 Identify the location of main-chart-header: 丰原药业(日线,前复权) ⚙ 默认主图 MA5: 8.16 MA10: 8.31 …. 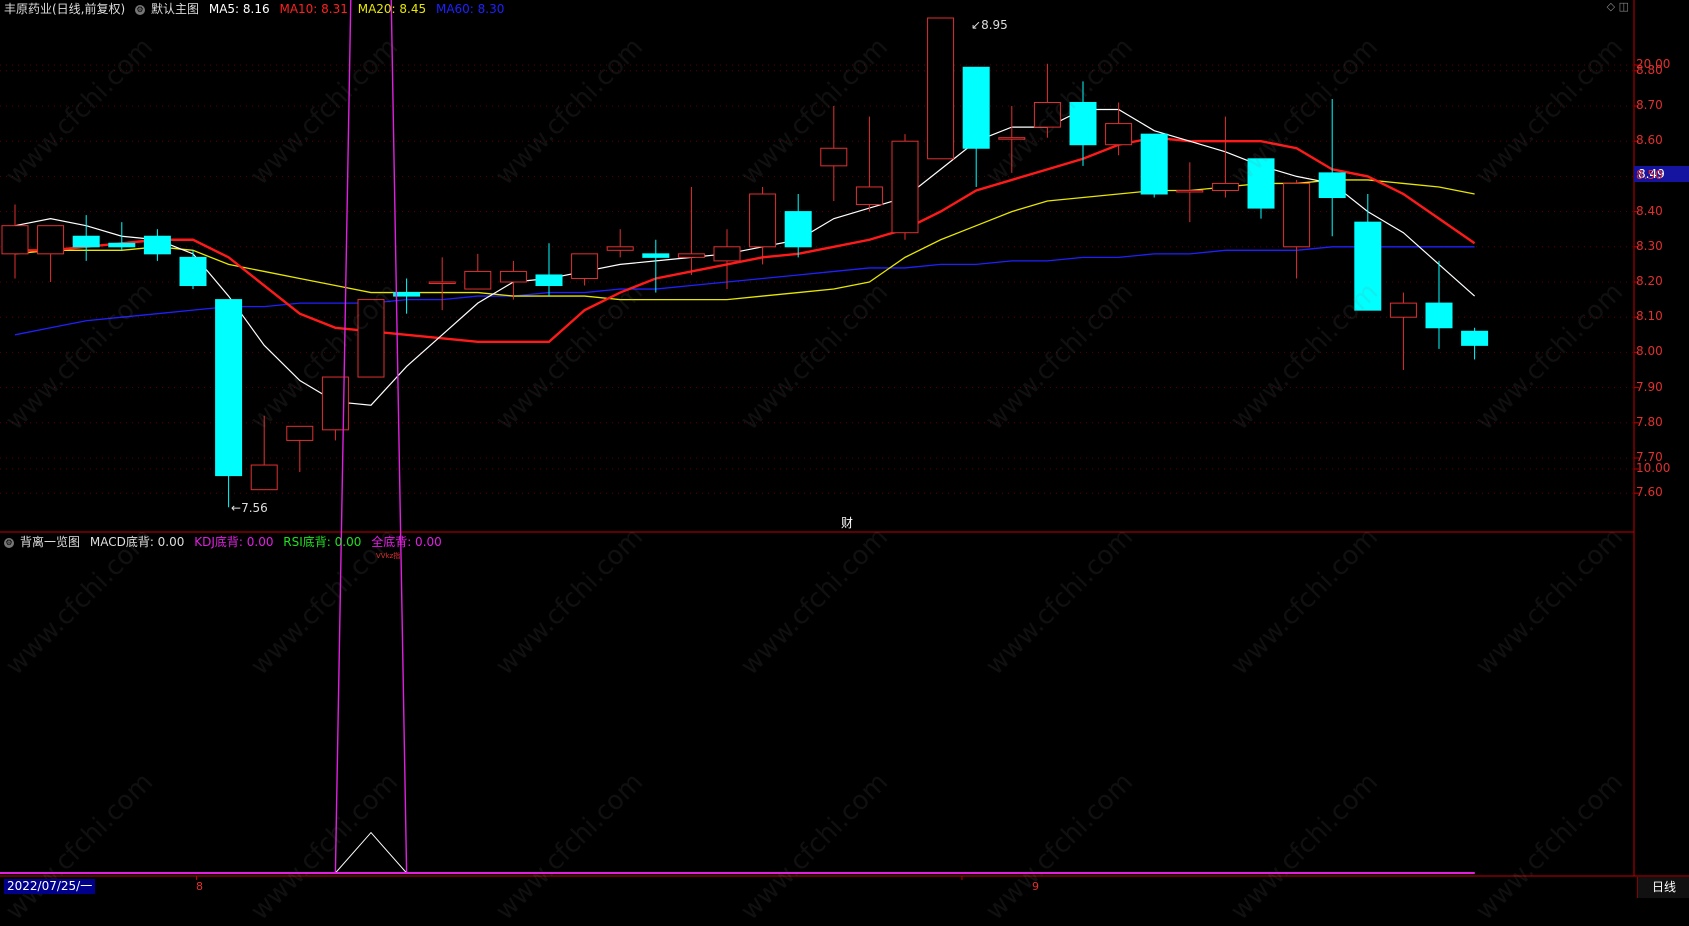
(257, 8).